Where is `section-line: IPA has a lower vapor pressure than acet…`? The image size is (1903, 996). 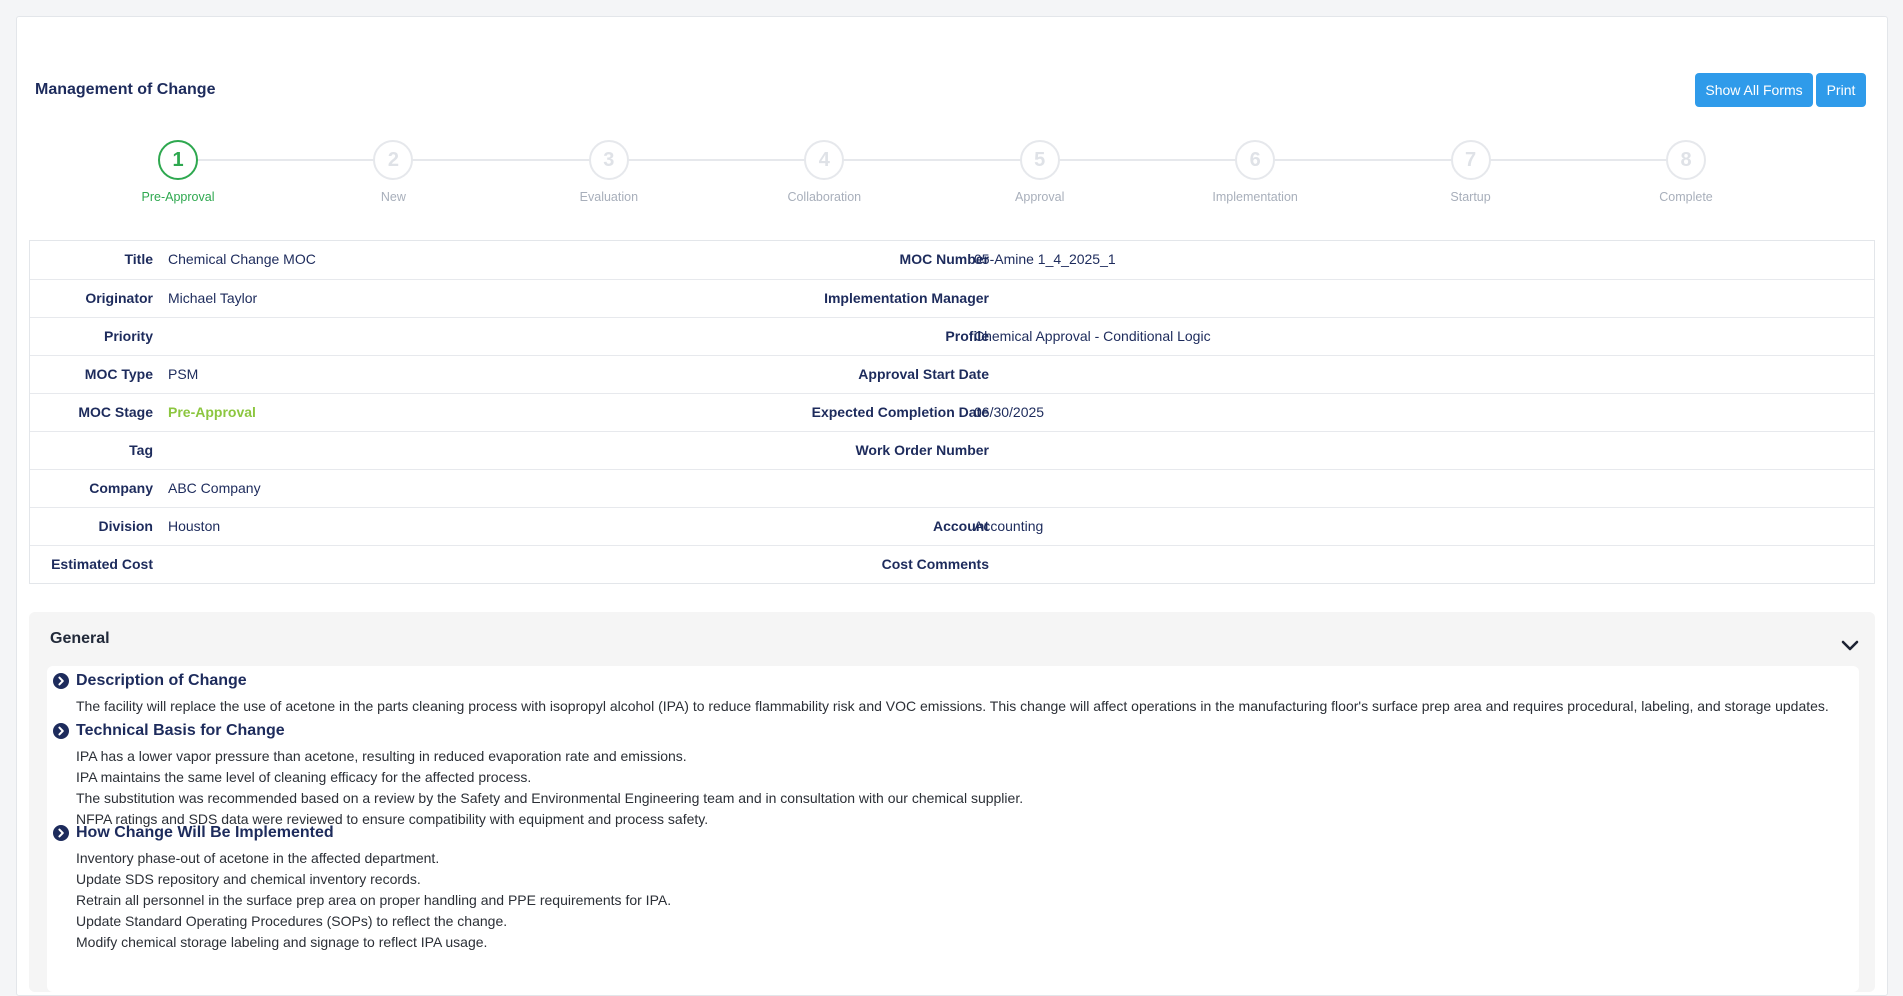 section-line: IPA has a lower vapor pressure than acet… is located at coordinates (381, 756).